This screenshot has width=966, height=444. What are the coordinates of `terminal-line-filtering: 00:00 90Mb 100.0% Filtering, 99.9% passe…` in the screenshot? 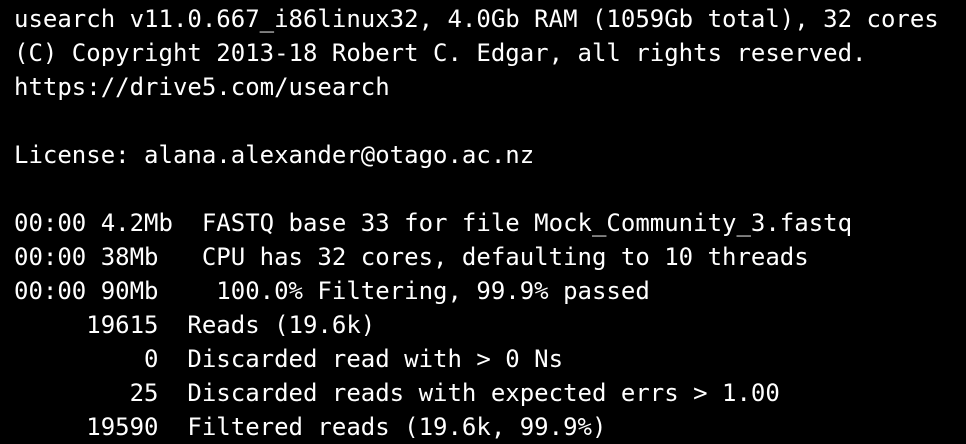 It's located at (332, 291).